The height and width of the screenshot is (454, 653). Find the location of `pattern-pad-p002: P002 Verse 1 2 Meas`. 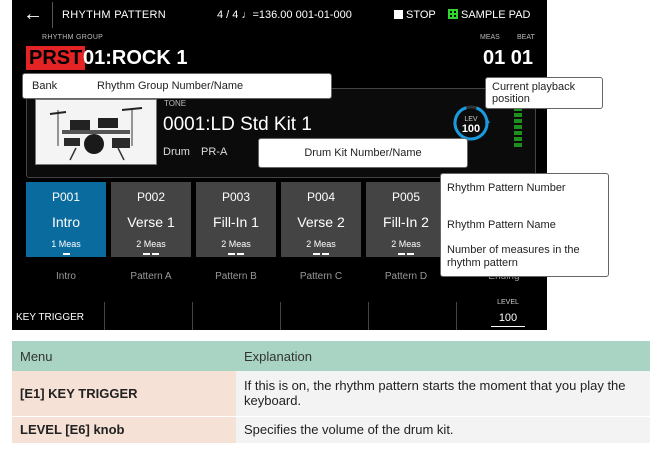

pattern-pad-p002: P002 Verse 1 2 Meas is located at coordinates (151, 219).